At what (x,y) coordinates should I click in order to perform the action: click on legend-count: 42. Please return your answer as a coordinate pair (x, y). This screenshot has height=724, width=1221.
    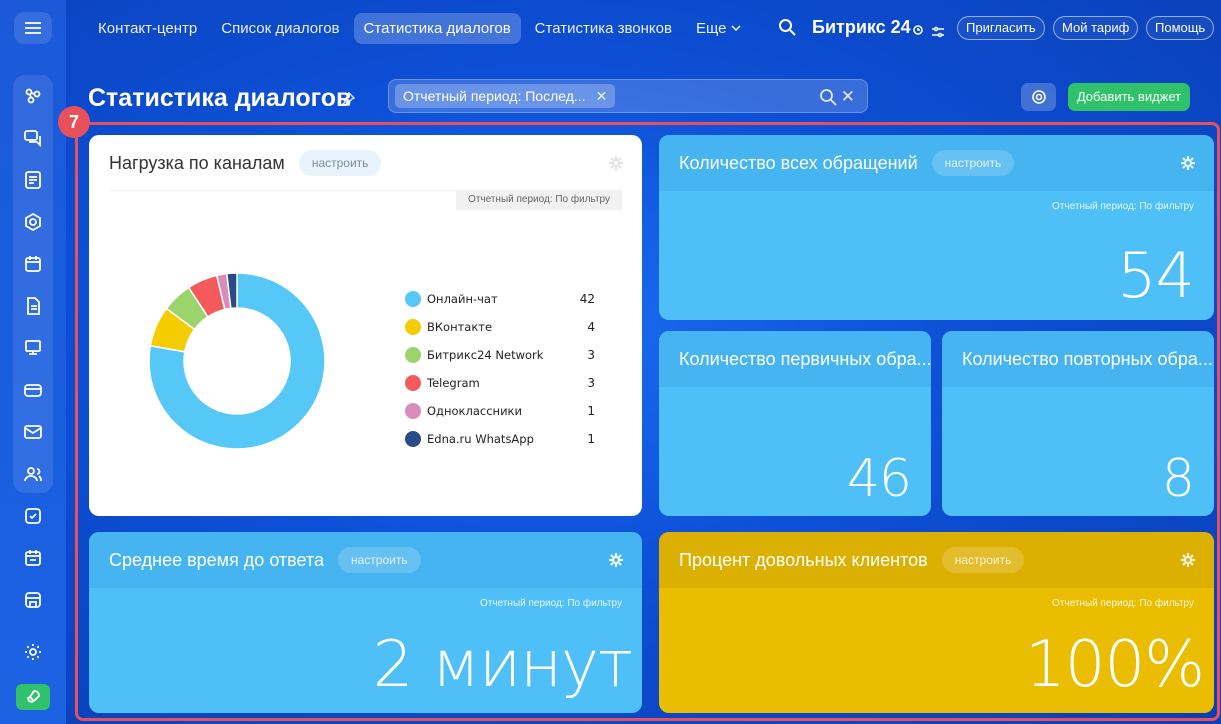
    Looking at the image, I should click on (587, 299).